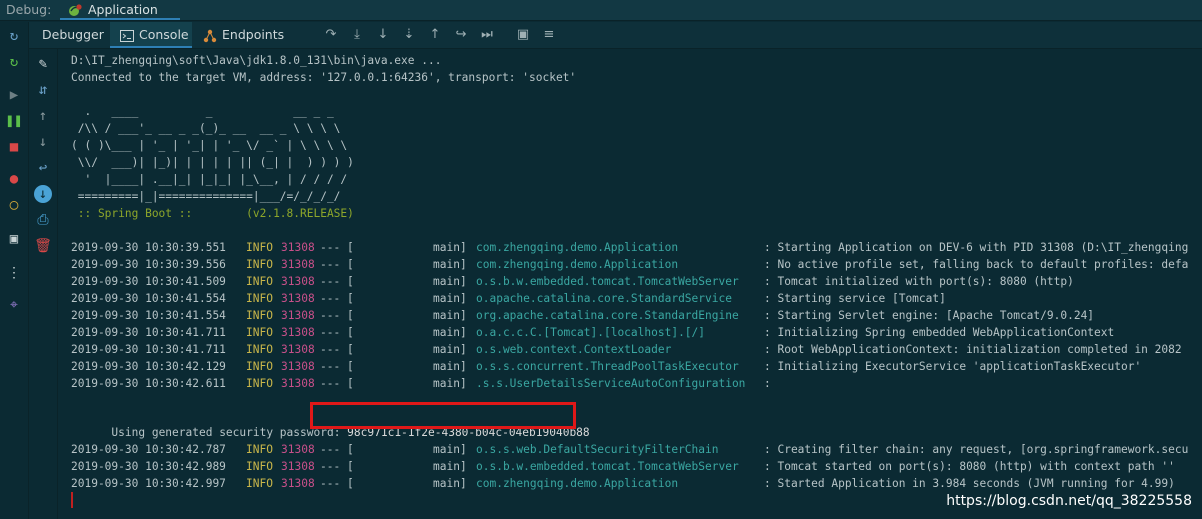 This screenshot has height=519, width=1202. Describe the element at coordinates (549, 35) in the screenshot. I see `trace-icon: ≡` at that location.